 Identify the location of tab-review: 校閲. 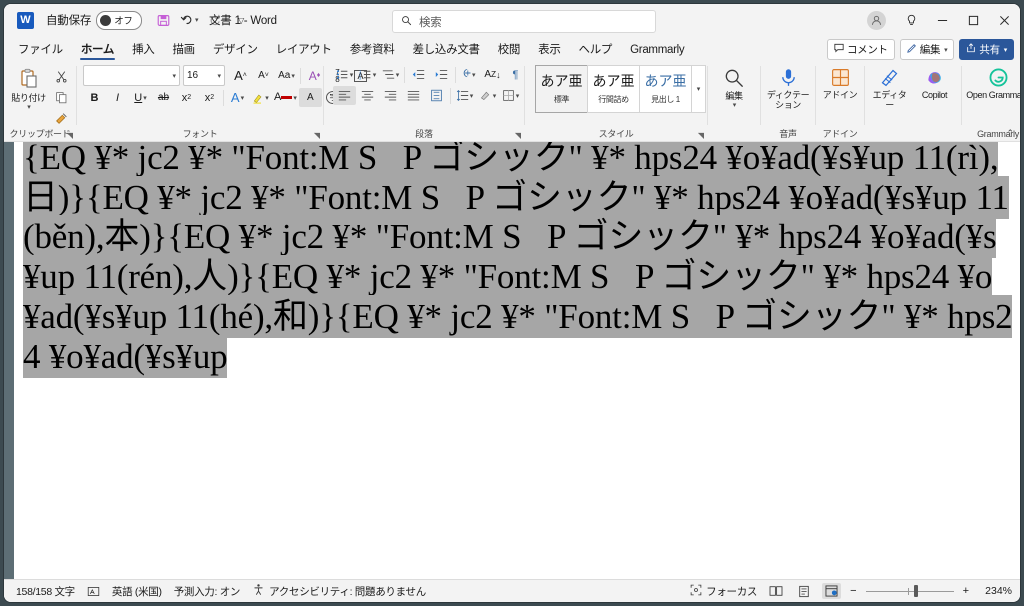
(509, 50).